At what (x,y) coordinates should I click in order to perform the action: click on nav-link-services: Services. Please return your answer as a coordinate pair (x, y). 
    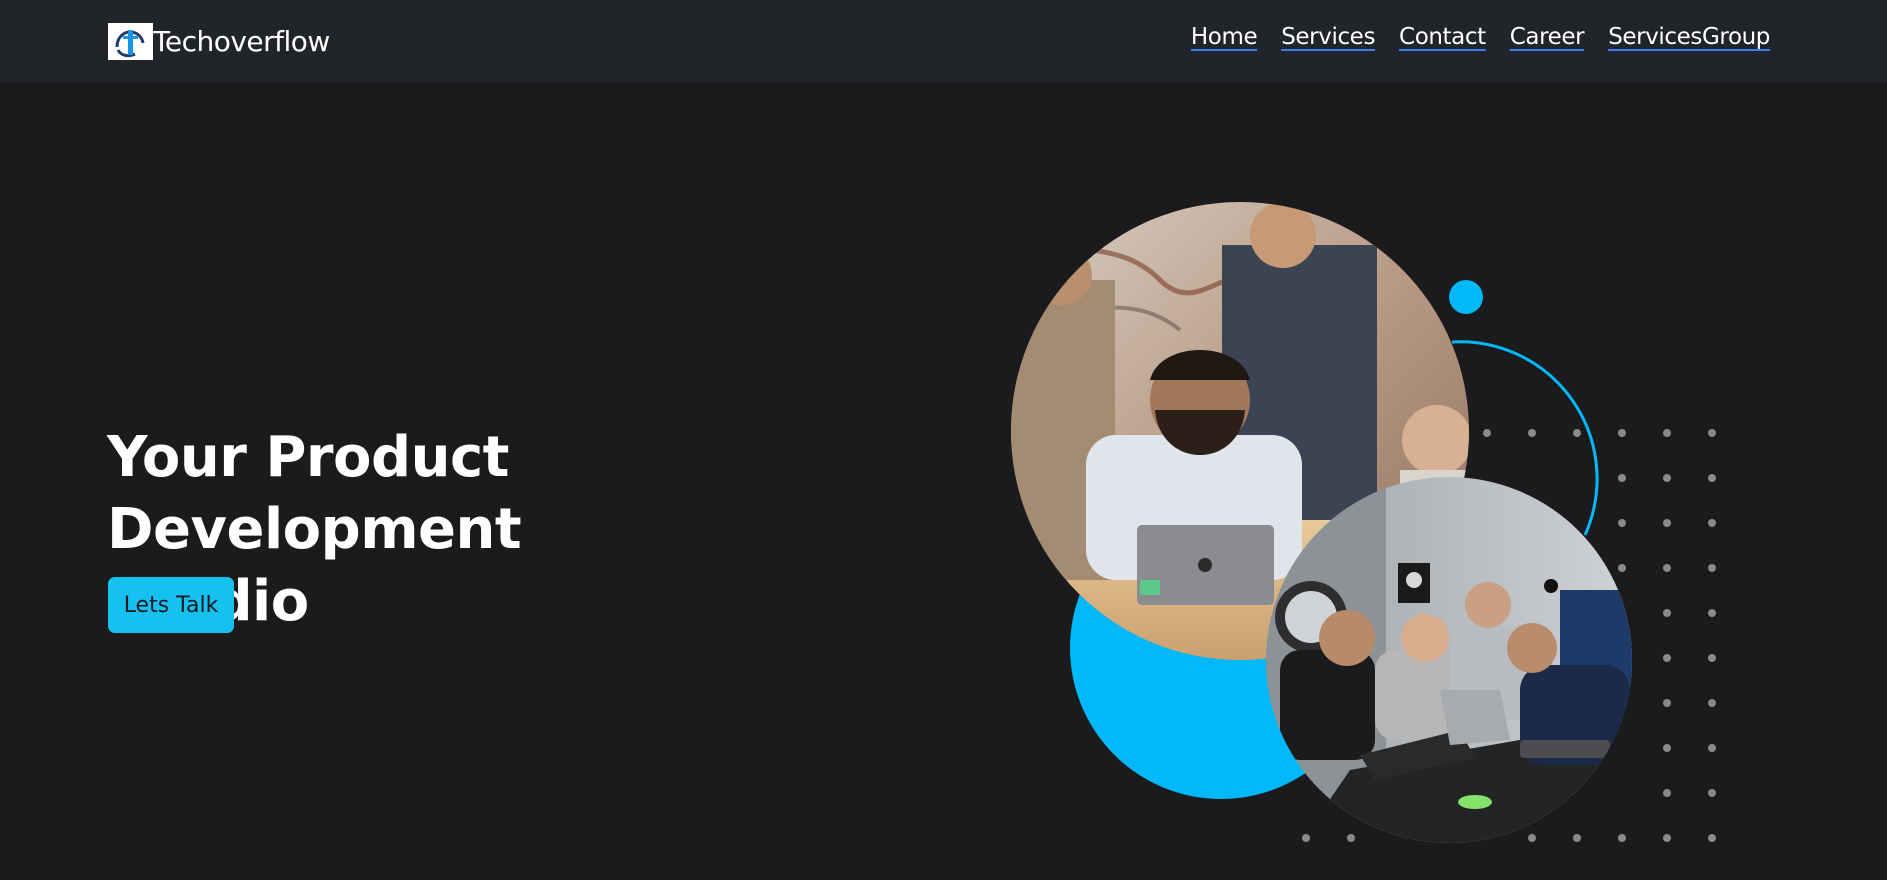
    Looking at the image, I should click on (1328, 37).